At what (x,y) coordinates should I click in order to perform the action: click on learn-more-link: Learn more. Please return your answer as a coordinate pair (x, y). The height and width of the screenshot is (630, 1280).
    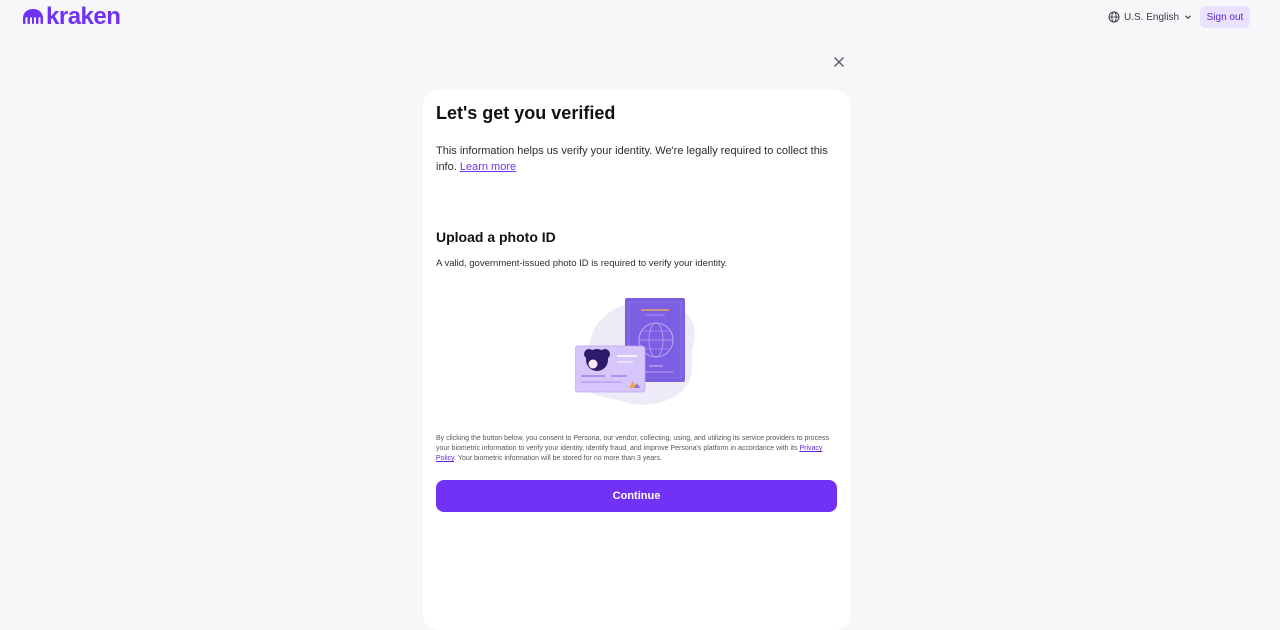
    Looking at the image, I should click on (488, 167).